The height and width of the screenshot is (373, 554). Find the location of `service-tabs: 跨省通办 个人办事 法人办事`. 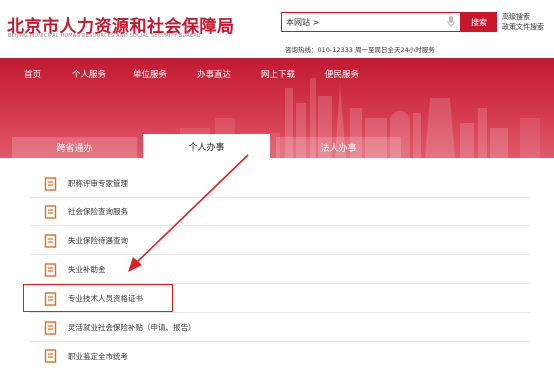

service-tabs: 跨省通办 个人办事 法人办事 is located at coordinates (277, 146).